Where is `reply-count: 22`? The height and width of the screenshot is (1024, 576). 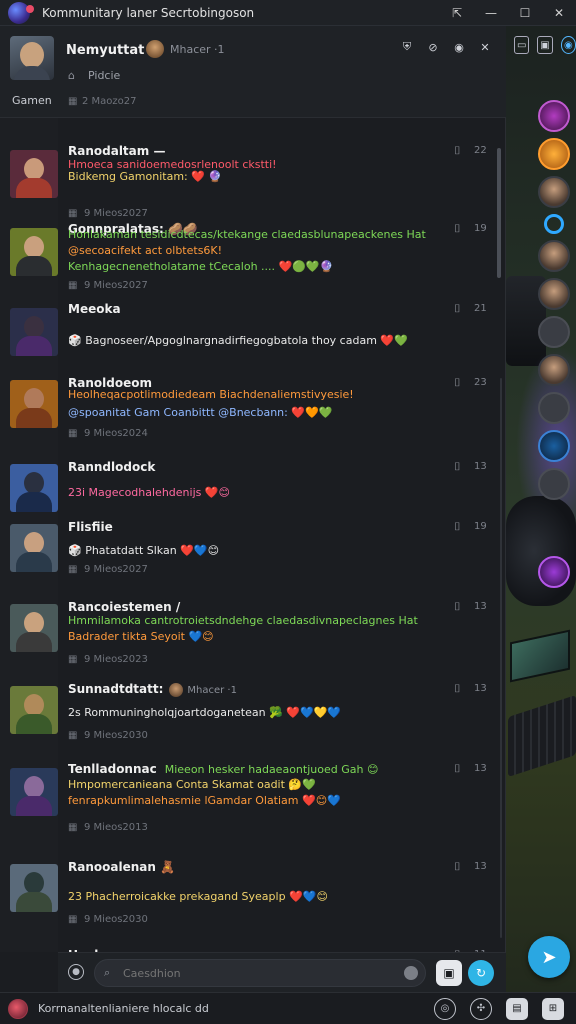 reply-count: 22 is located at coordinates (480, 150).